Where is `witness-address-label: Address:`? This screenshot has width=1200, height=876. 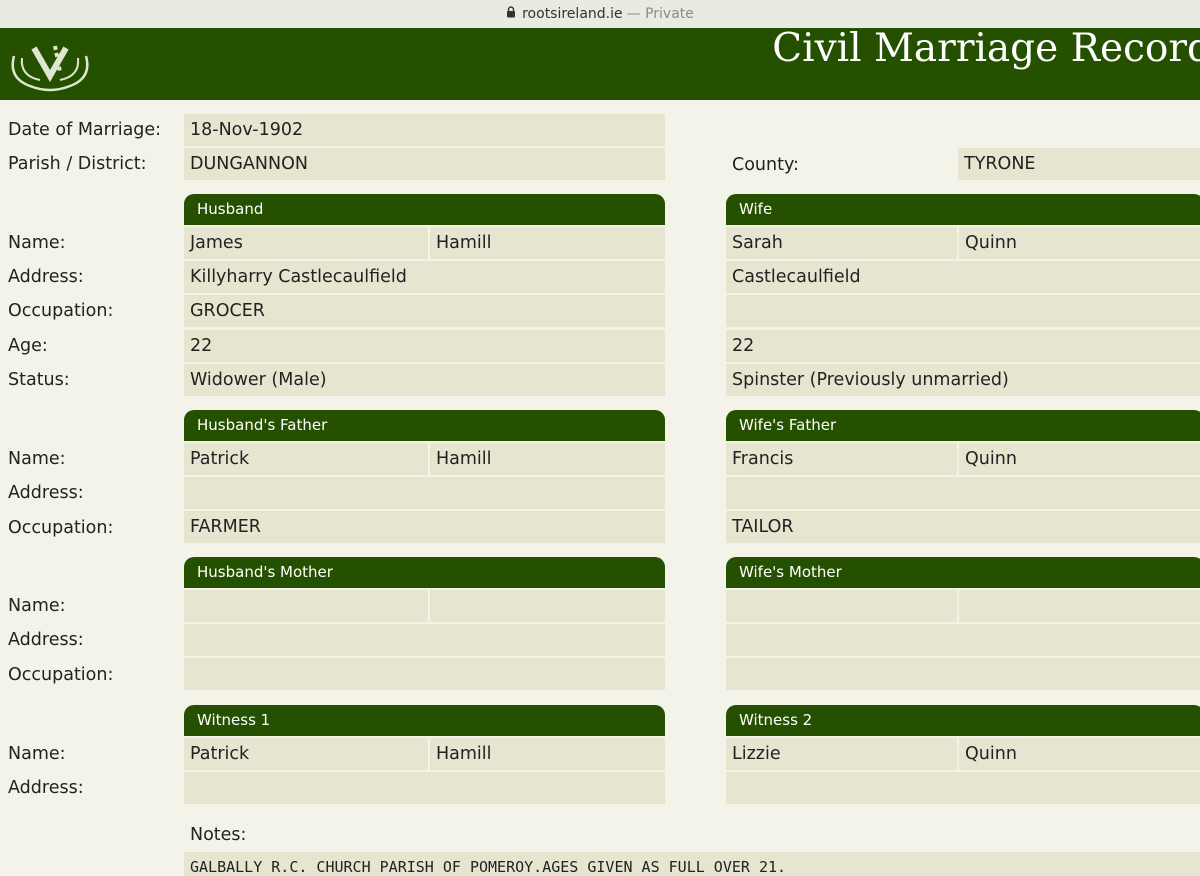
witness-address-label: Address: is located at coordinates (46, 788).